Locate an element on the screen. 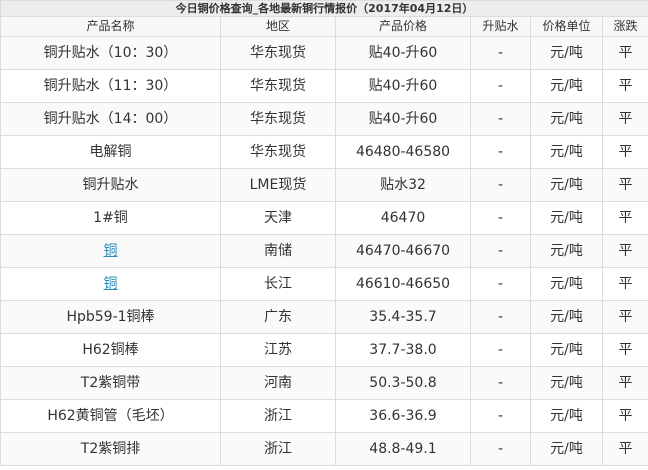 The height and width of the screenshot is (470, 648). cell-product-name: 铜升贴水（11：30） is located at coordinates (110, 86).